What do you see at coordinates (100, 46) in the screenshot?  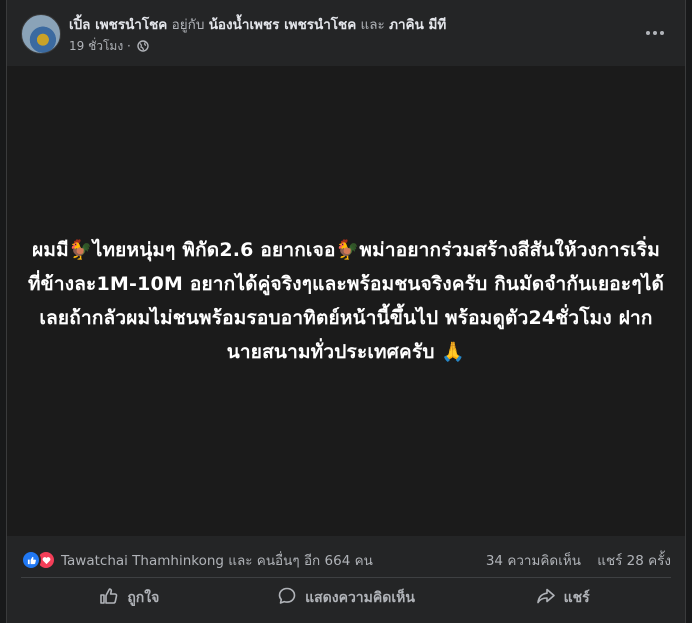 I see `post-timestamp: 19 ชั่วโมง ·` at bounding box center [100, 46].